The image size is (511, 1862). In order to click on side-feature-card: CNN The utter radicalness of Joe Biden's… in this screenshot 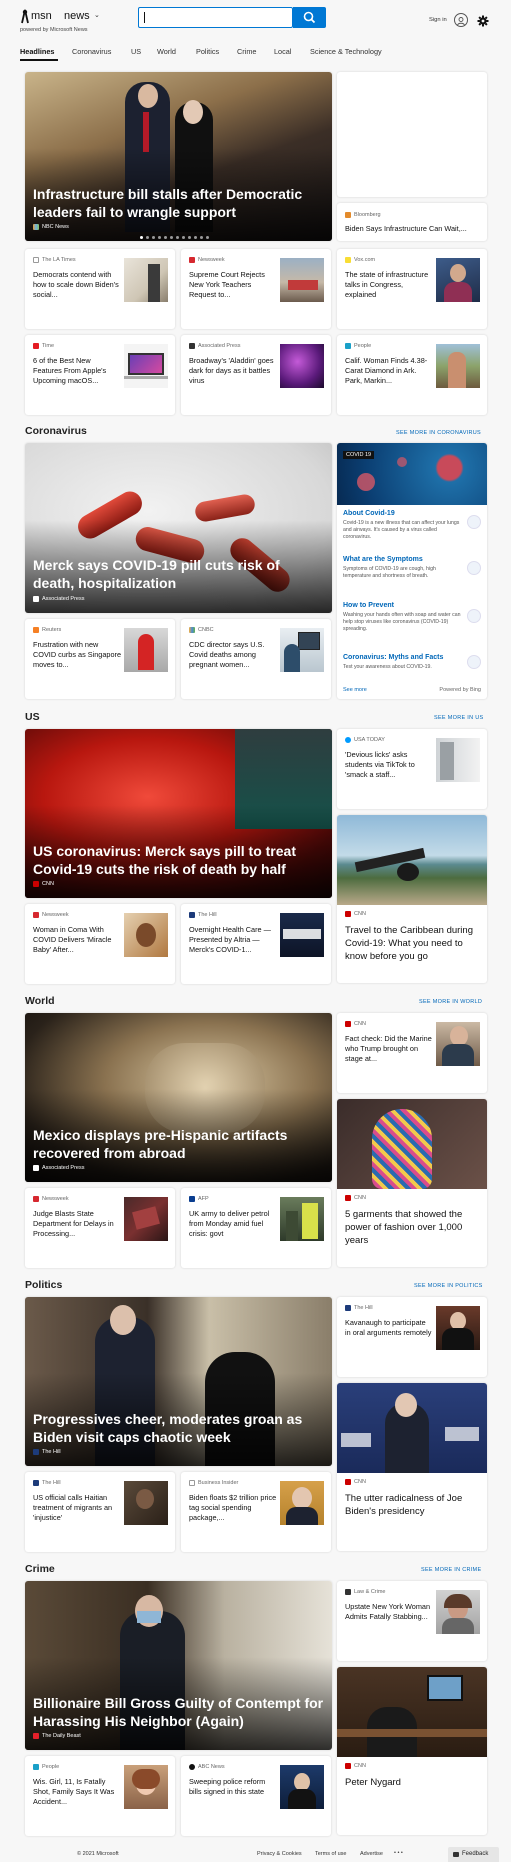, I will do `click(412, 1467)`.